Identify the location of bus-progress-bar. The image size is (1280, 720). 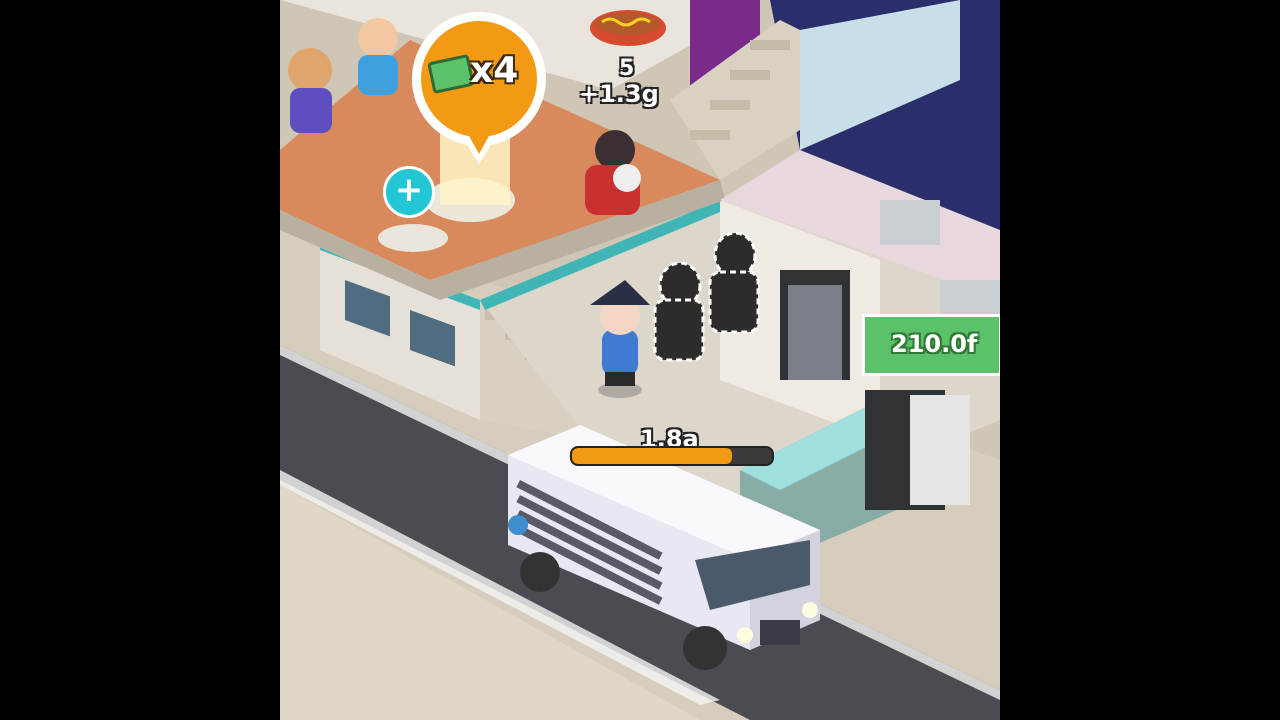
(672, 456).